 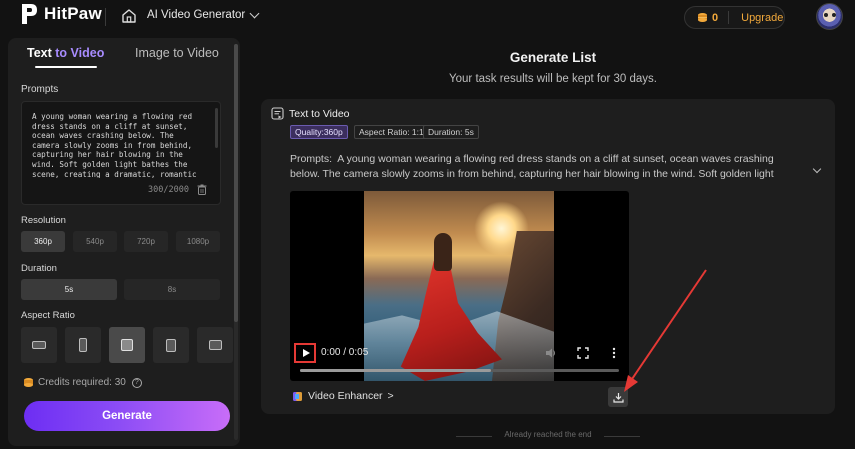 I want to click on top-header: HitPaw AI Video Generator 0 Upgrade, so click(x=427, y=17).